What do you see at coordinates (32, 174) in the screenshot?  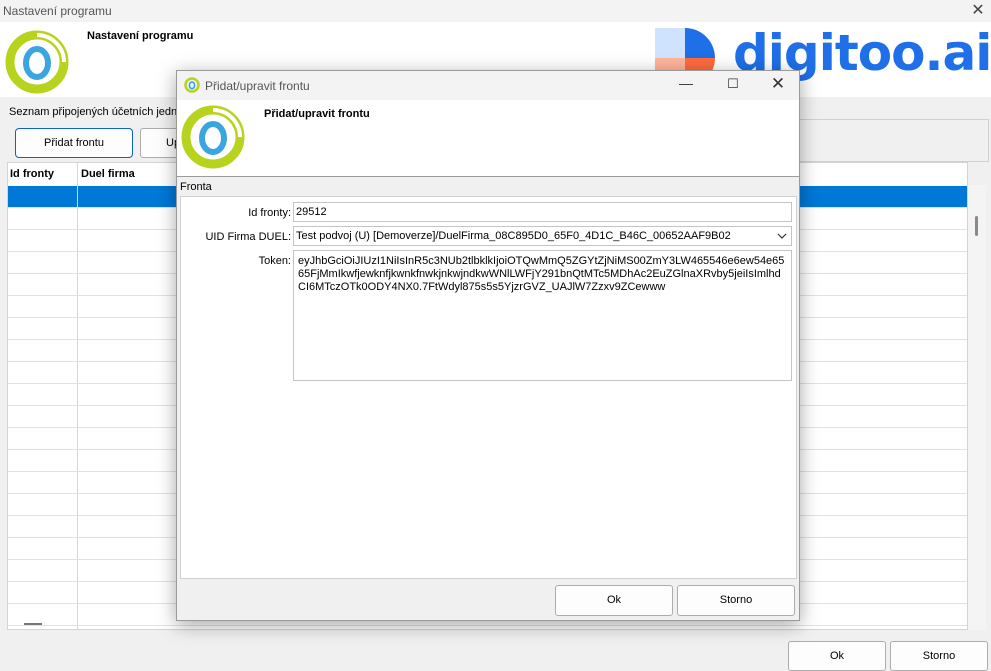 I see `column-header-id-fronty: Id fronty` at bounding box center [32, 174].